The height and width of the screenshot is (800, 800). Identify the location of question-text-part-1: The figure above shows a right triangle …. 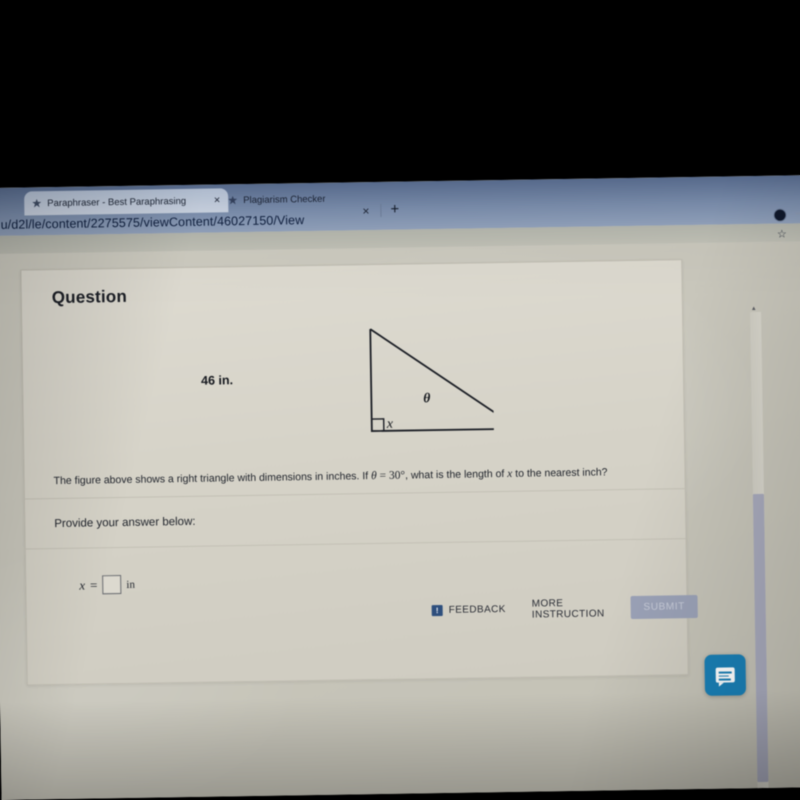
(212, 479).